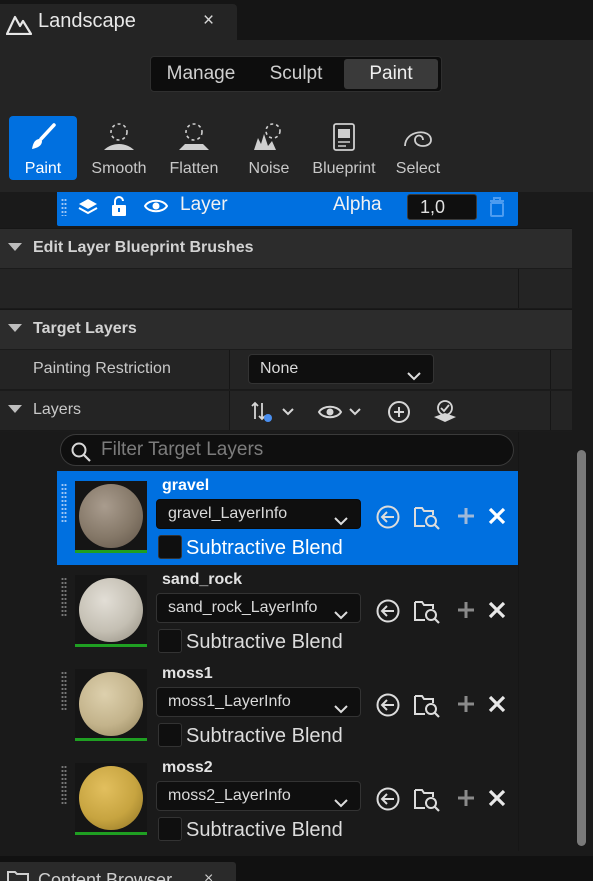 Image resolution: width=593 pixels, height=881 pixels. Describe the element at coordinates (119, 168) in the screenshot. I see `tool-label: Smooth` at that location.